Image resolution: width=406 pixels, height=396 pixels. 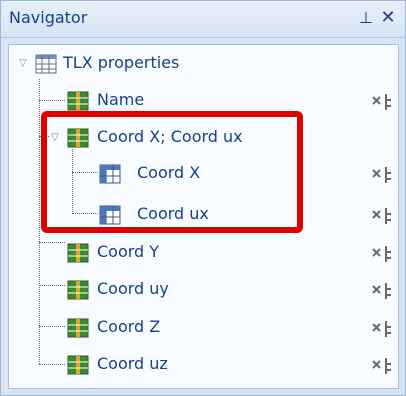 What do you see at coordinates (46, 64) in the screenshot?
I see `table-icon` at bounding box center [46, 64].